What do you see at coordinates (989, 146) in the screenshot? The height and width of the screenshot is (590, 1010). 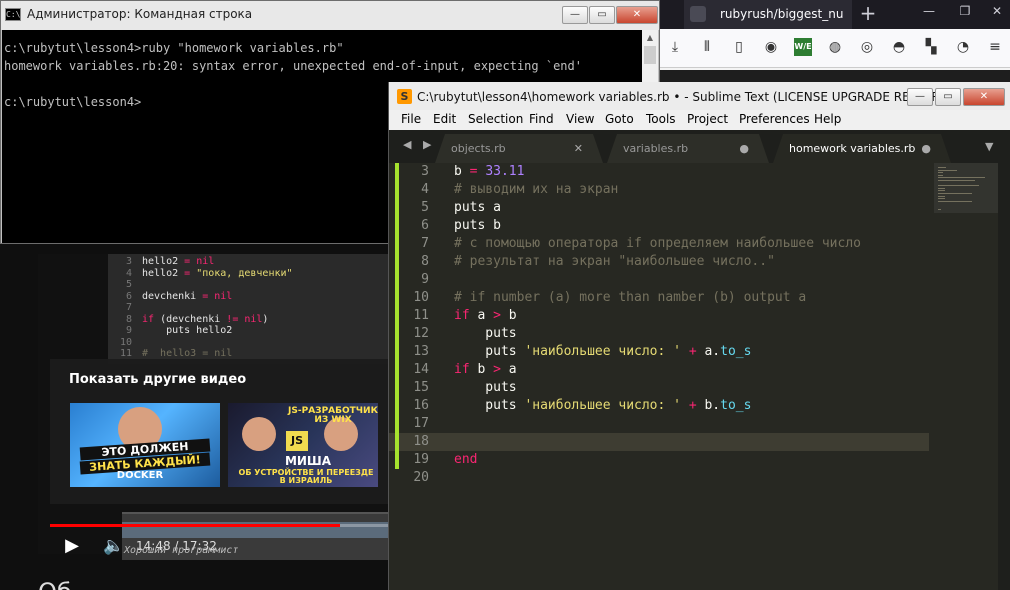 I see `tab-list-dropdown-icon: ▼` at bounding box center [989, 146].